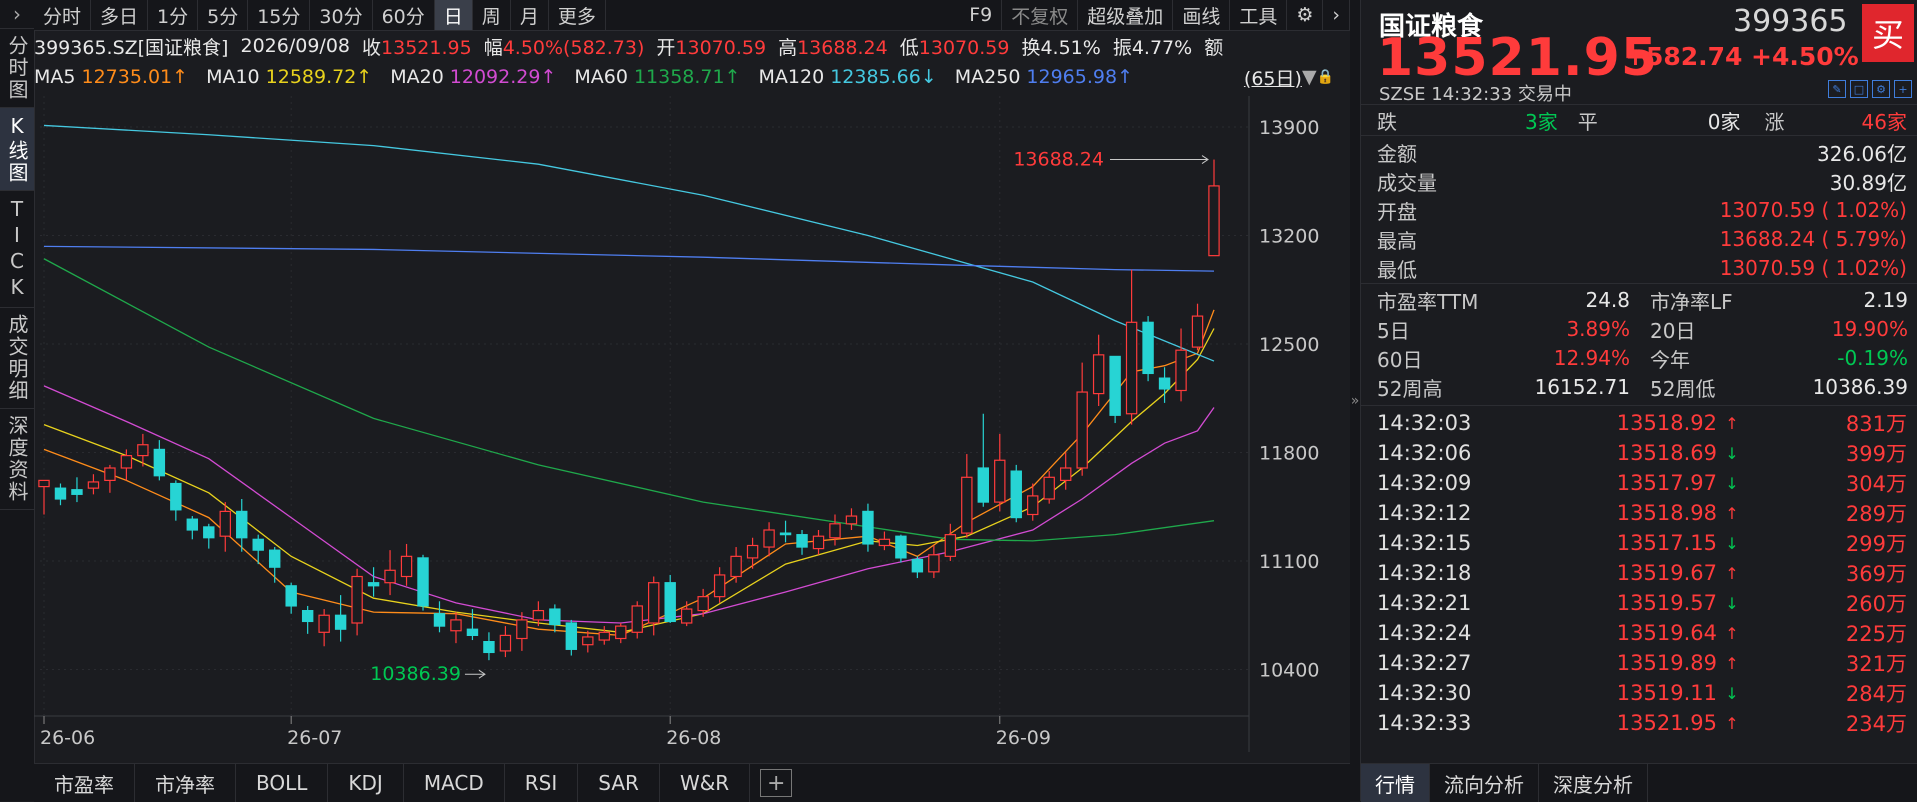 Image resolution: width=1917 pixels, height=802 pixels. I want to click on min-price-label: 10386.39, so click(415, 674).